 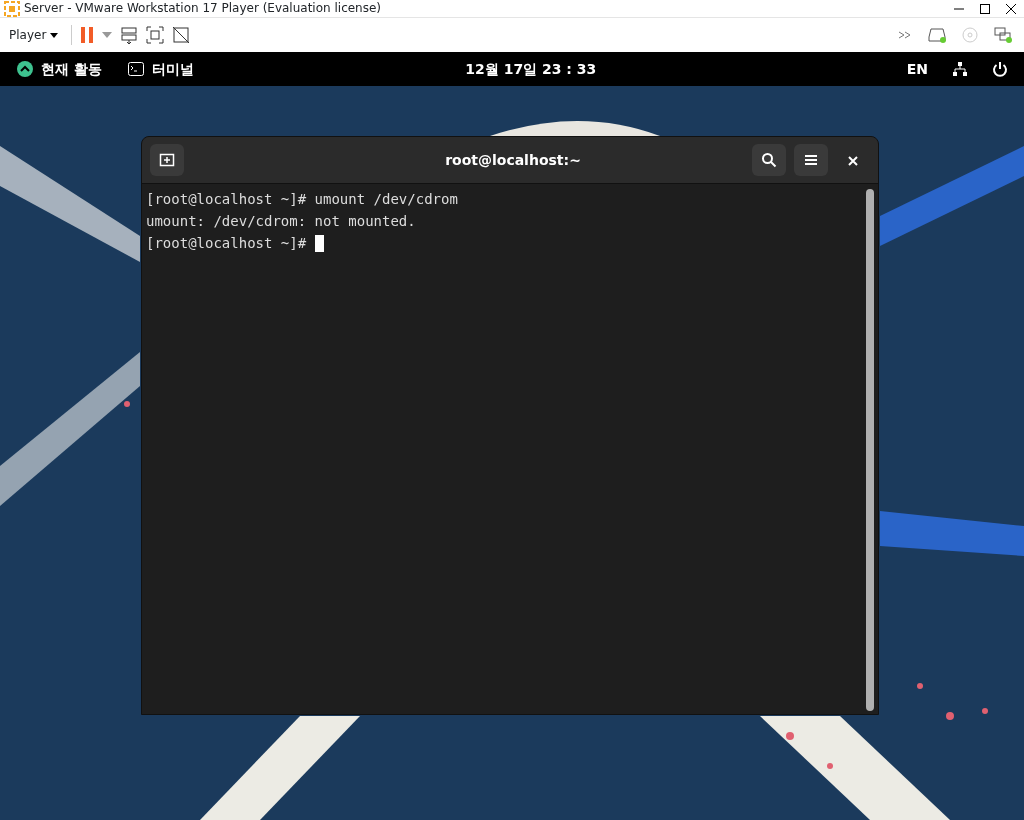 I want to click on scrollbar, so click(x=870, y=450).